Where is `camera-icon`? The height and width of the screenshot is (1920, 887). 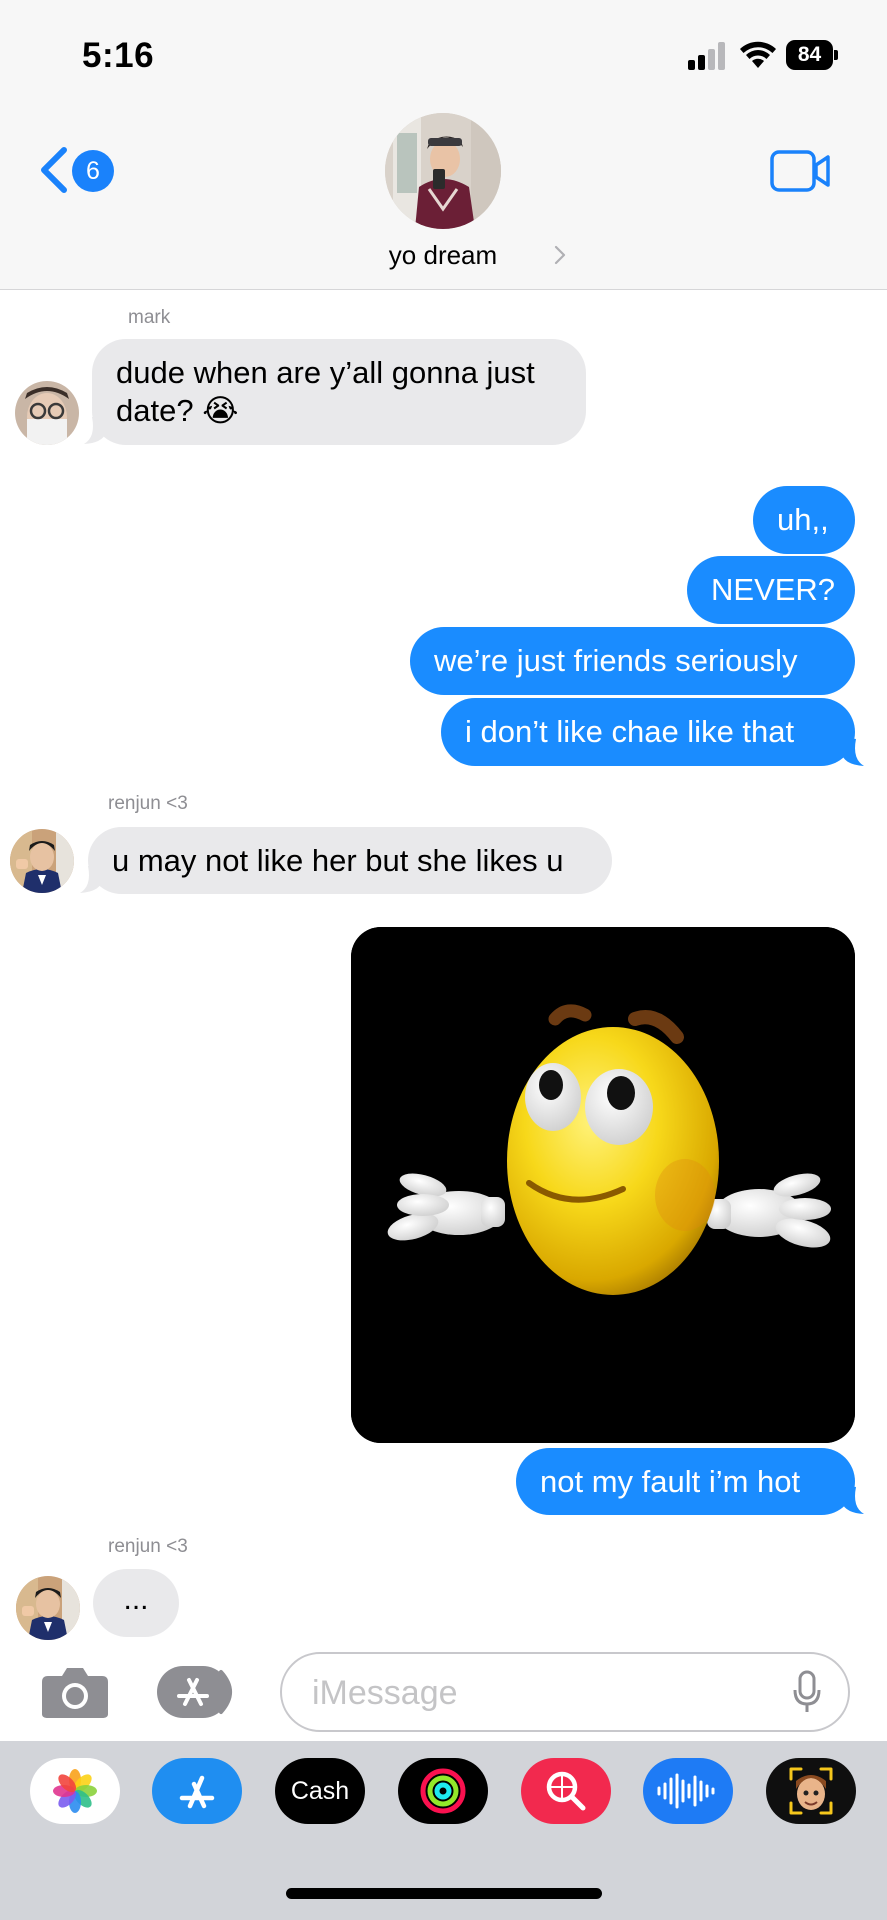
camera-icon is located at coordinates (75, 1692).